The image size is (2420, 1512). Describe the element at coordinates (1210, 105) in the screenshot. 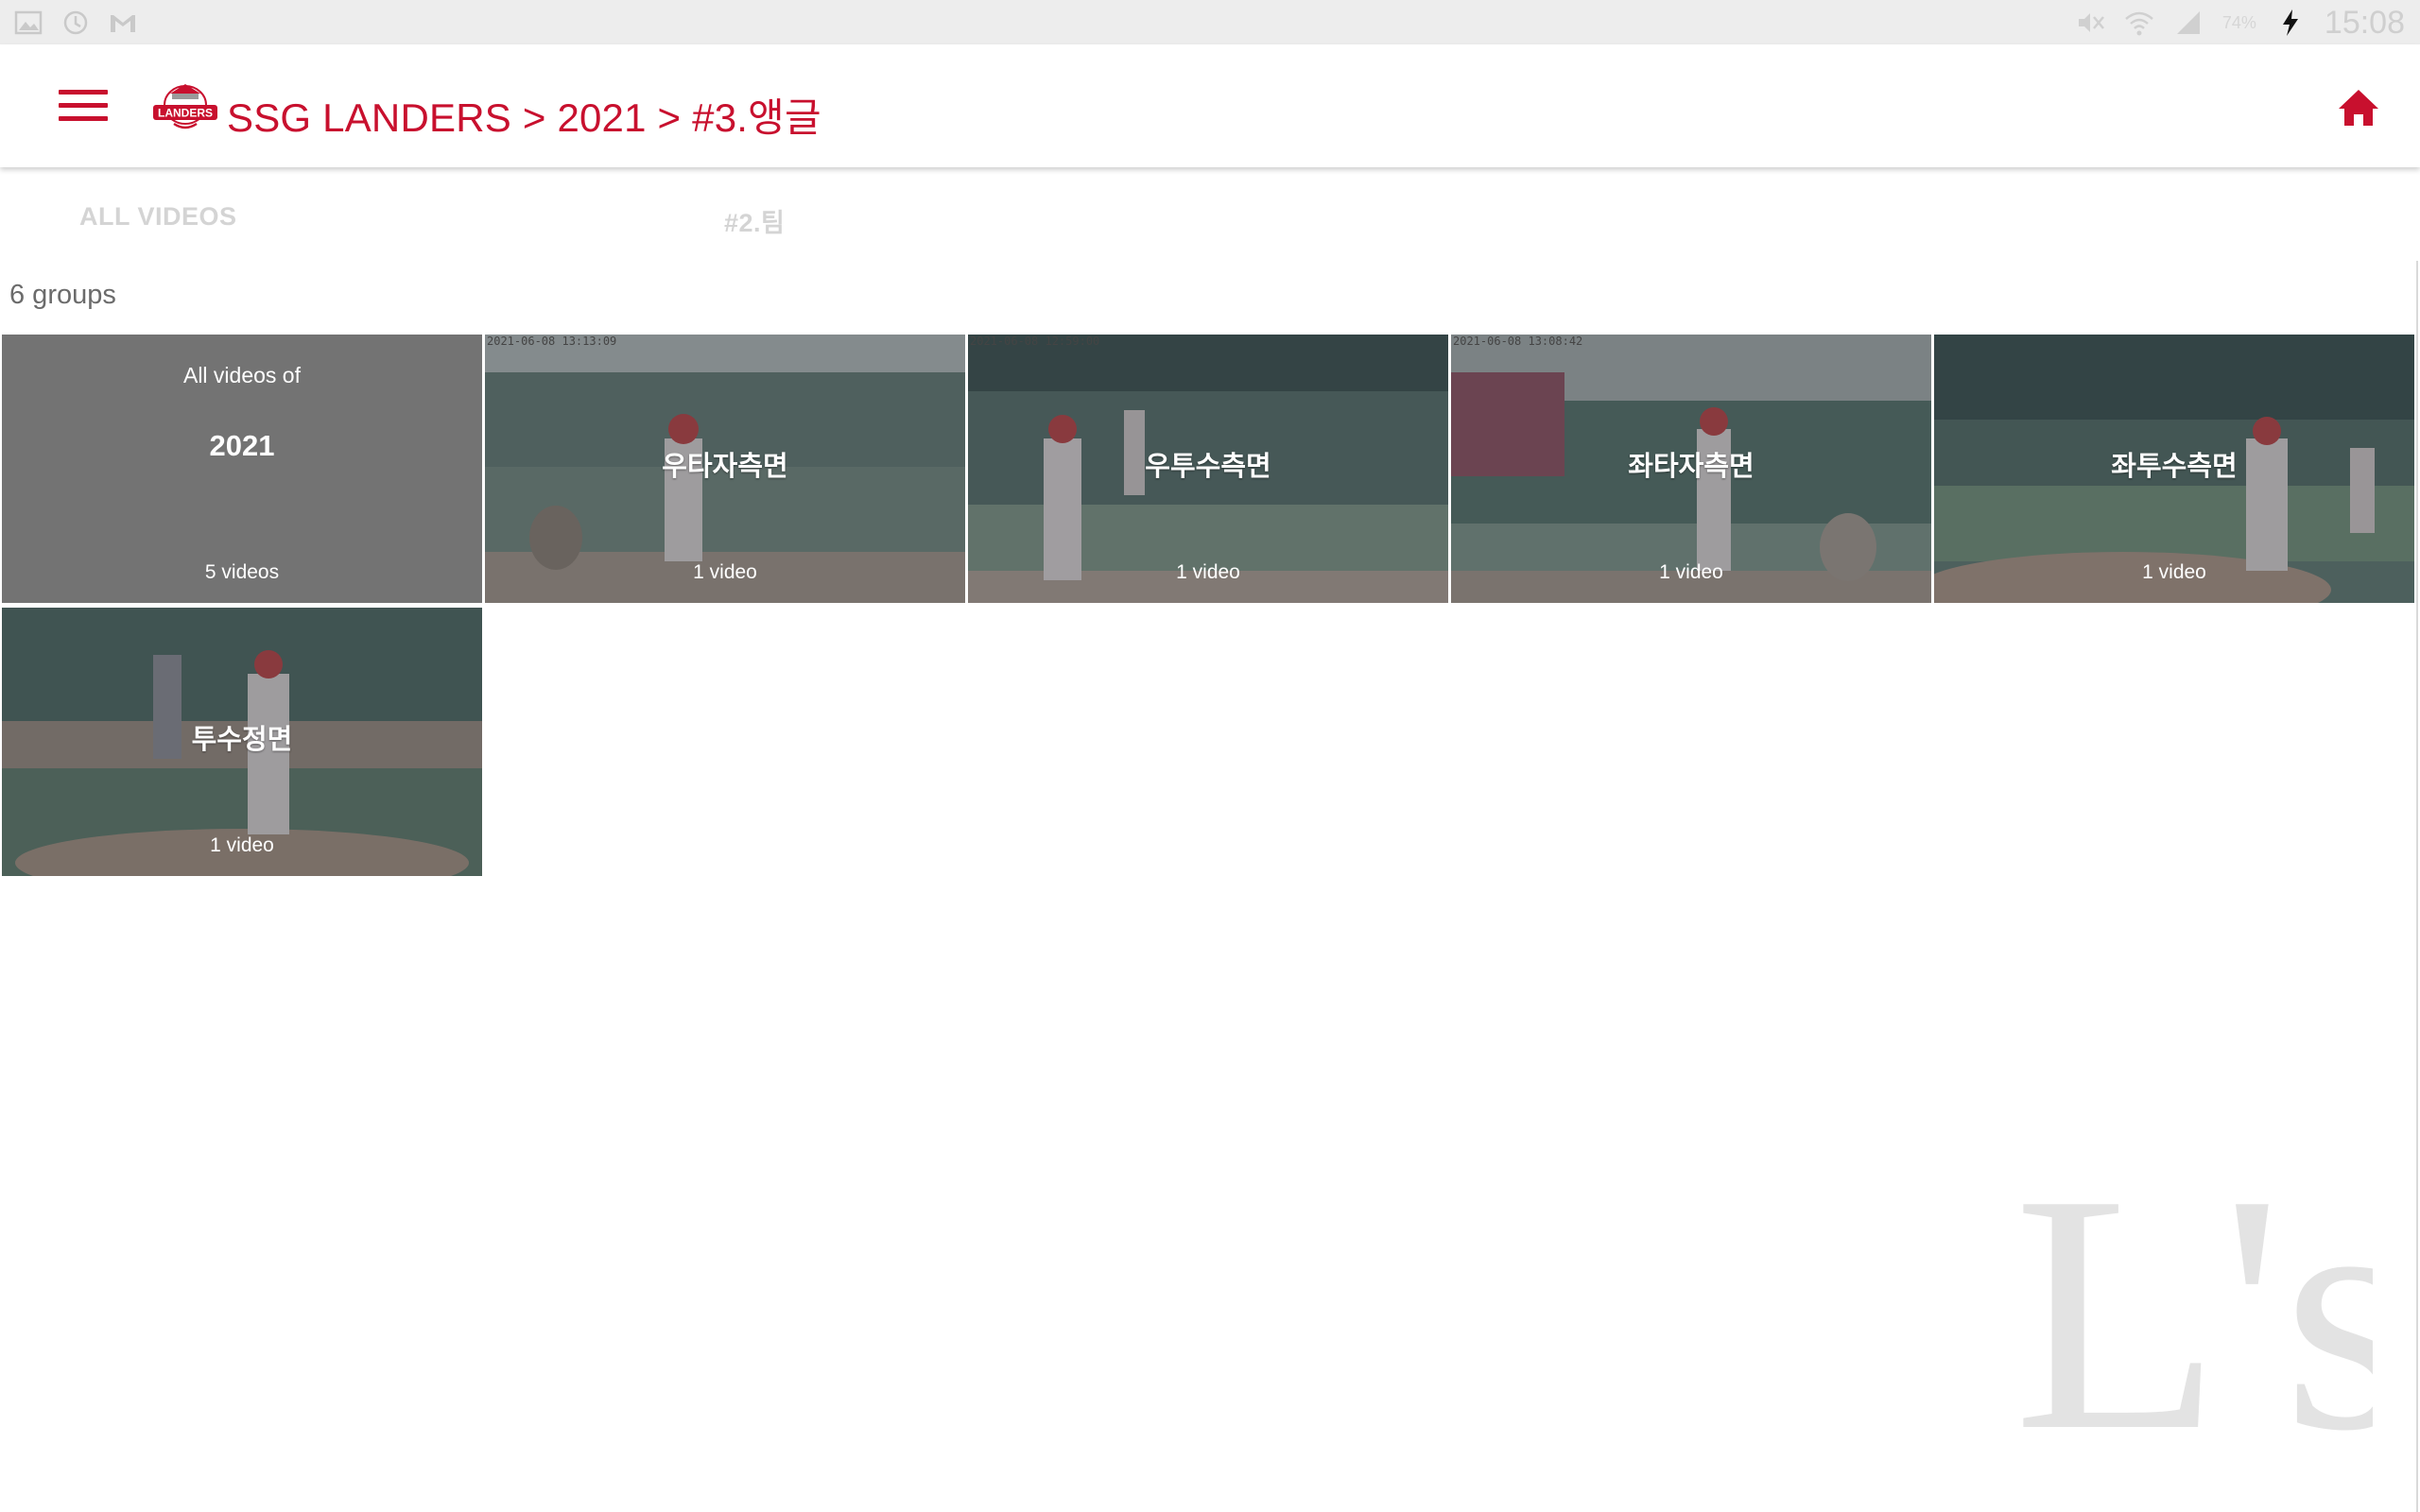

I see `app-bar: LANDERS SSG LANDERS > 2021 > #3.앵글` at that location.